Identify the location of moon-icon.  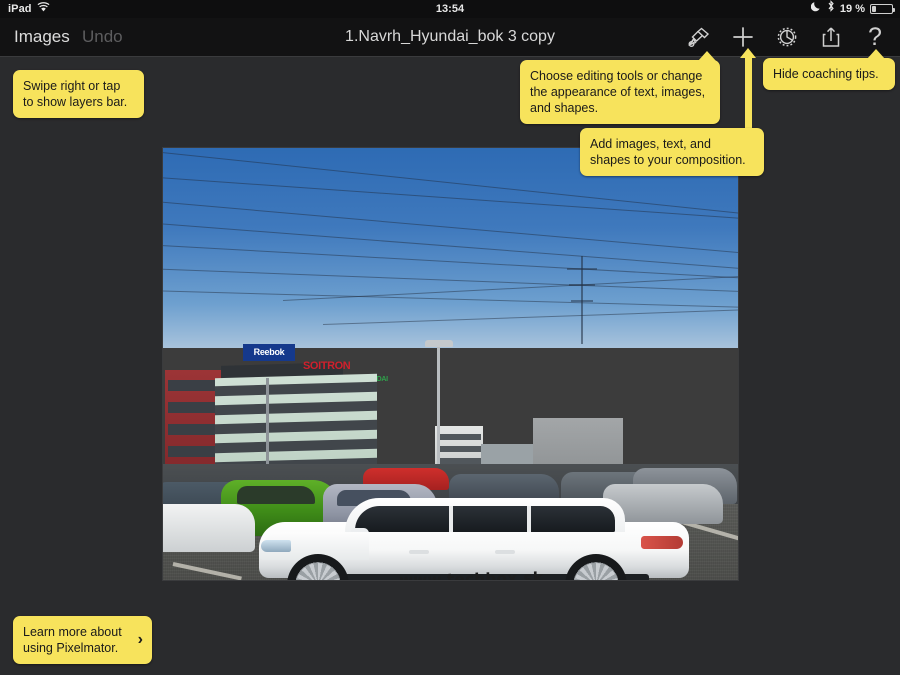
(816, 9).